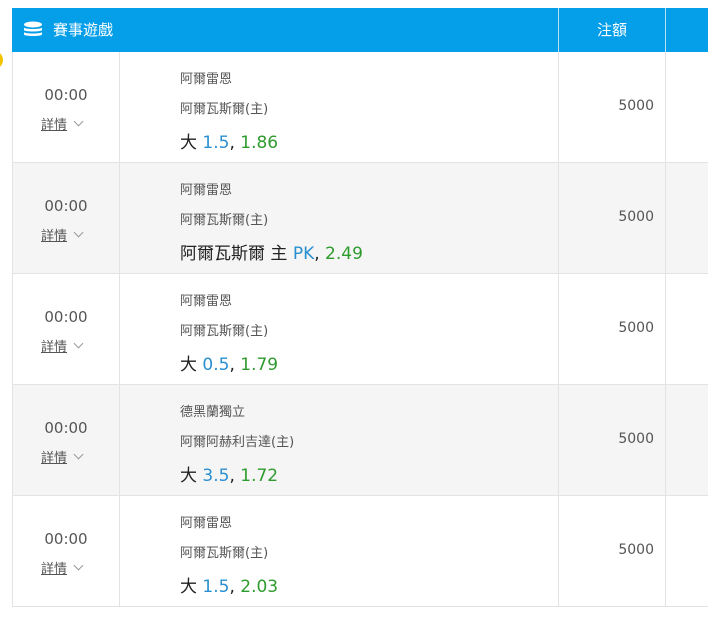  I want to click on bet-selection: 大 3.5, 1.72, so click(229, 473).